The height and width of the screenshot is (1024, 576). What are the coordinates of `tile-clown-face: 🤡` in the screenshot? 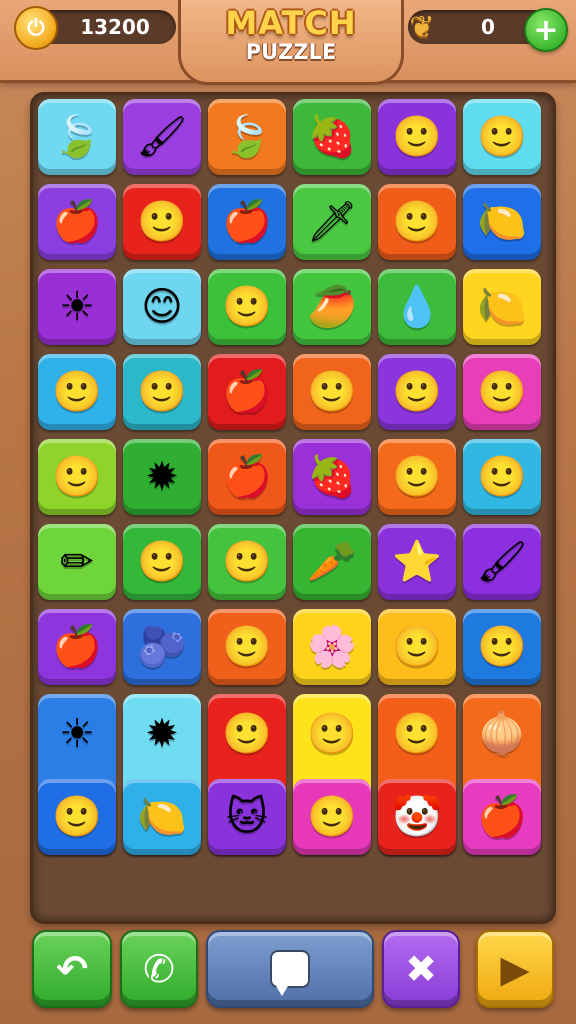 It's located at (417, 817).